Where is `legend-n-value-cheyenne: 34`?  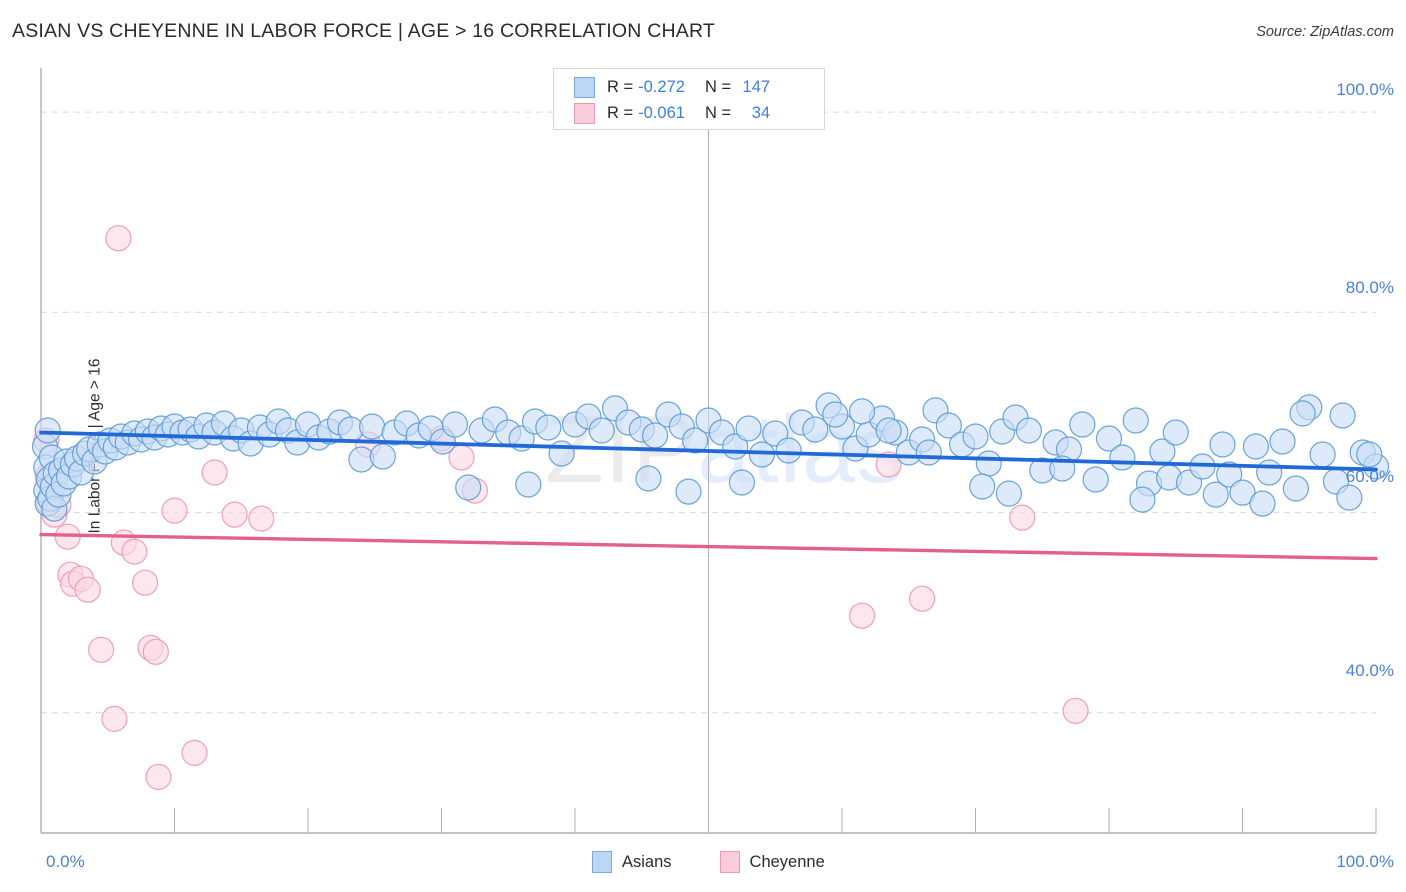
legend-n-value-cheyenne: 34 is located at coordinates (761, 112).